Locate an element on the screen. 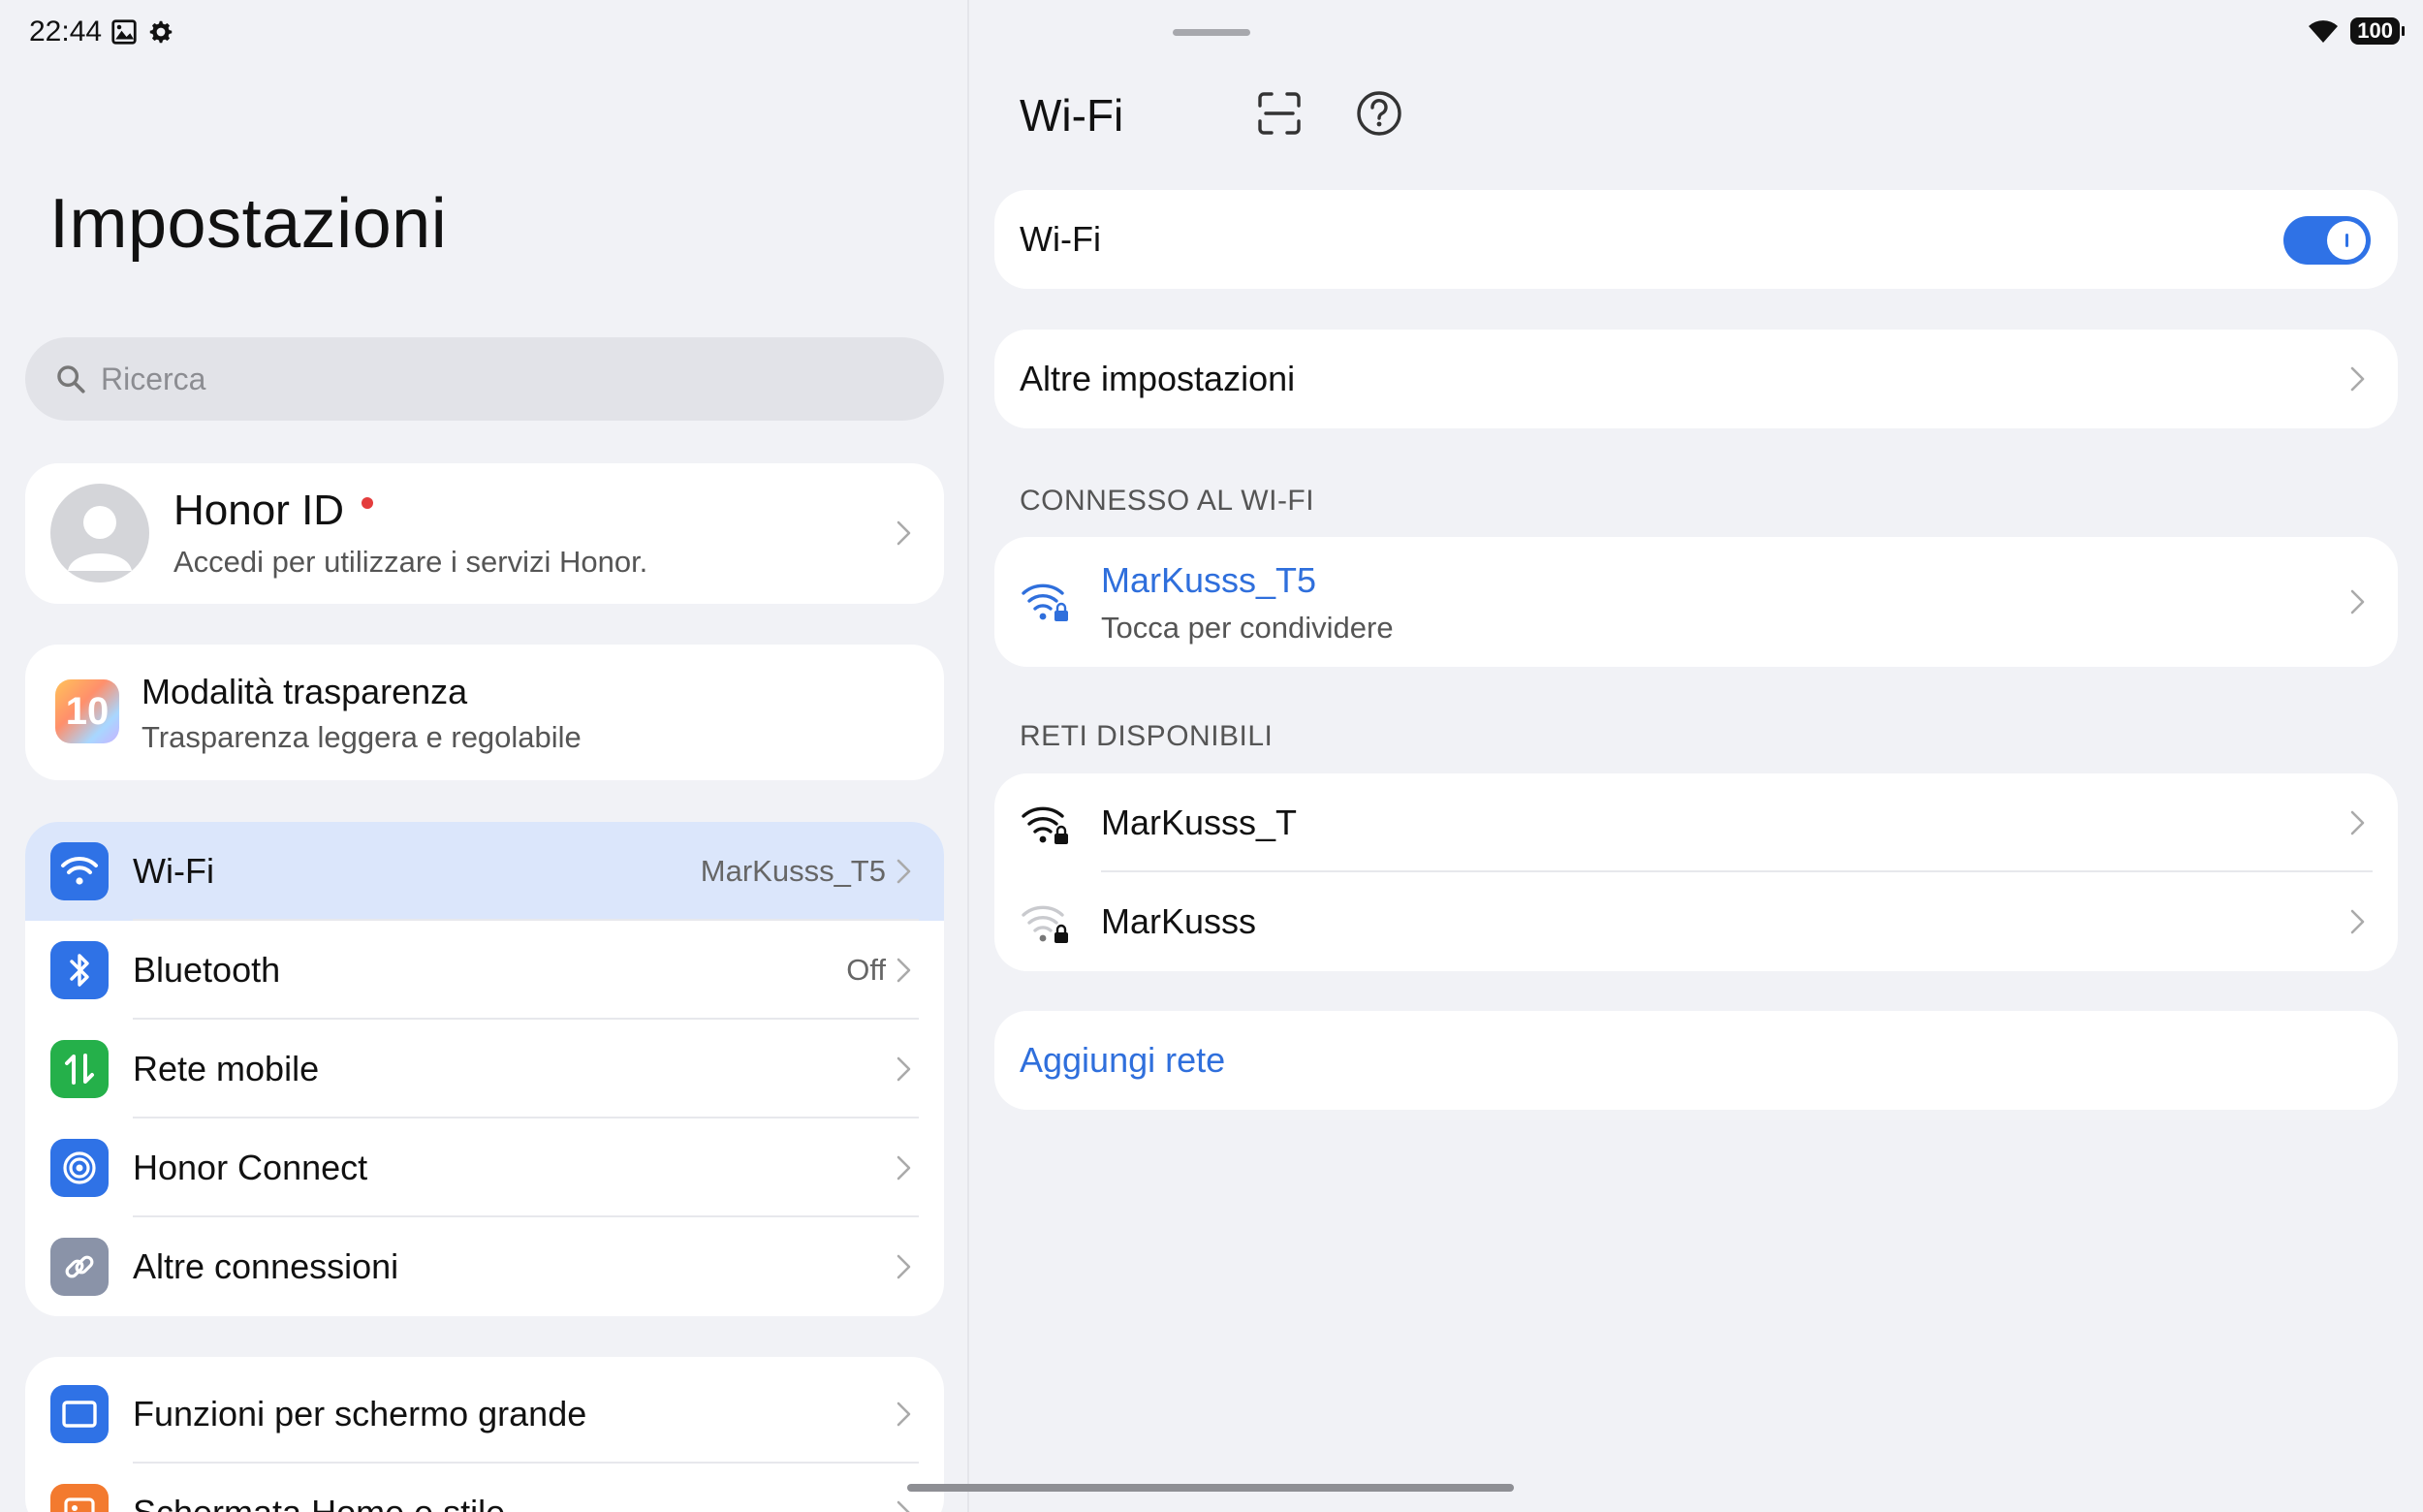 The image size is (2423, 1512). wifi-toggle-card: Wi-Fi is located at coordinates (1696, 240).